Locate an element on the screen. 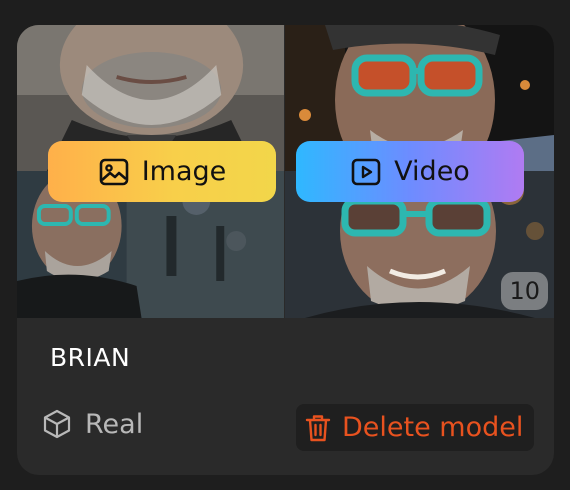  delete-model-button: Delete model is located at coordinates (415, 427).